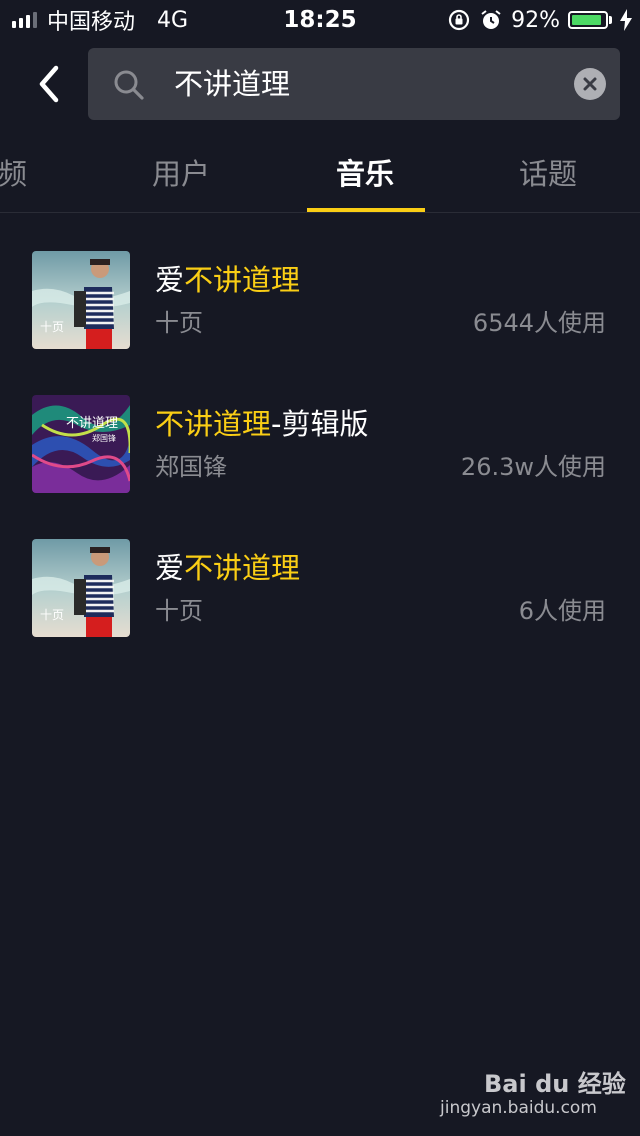 The width and height of the screenshot is (640, 1136). Describe the element at coordinates (555, 1084) in the screenshot. I see `watermark-brand: Bai du 经验` at that location.